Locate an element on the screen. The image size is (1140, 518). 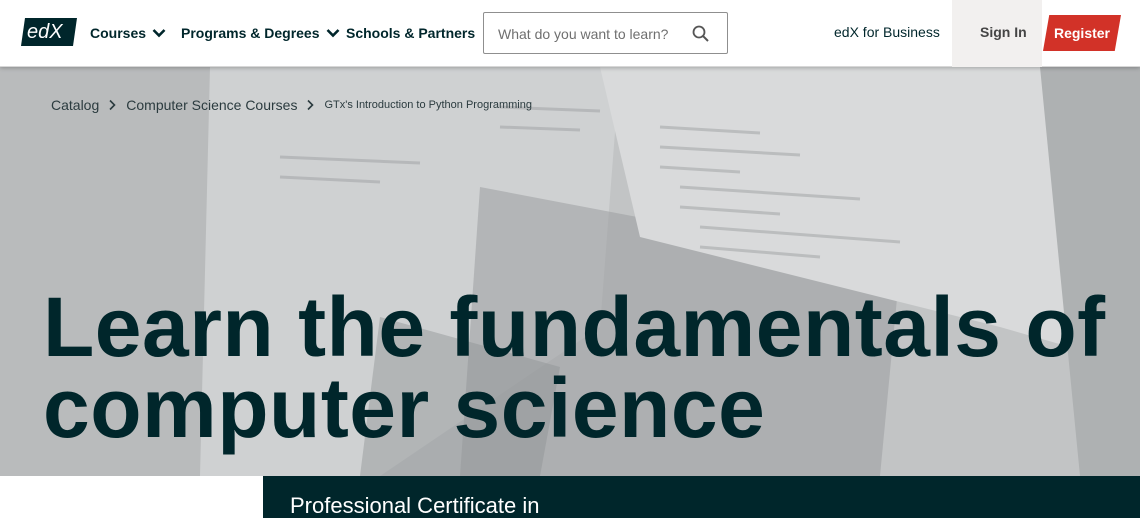
sign-in-link: Sign In is located at coordinates (1003, 32).